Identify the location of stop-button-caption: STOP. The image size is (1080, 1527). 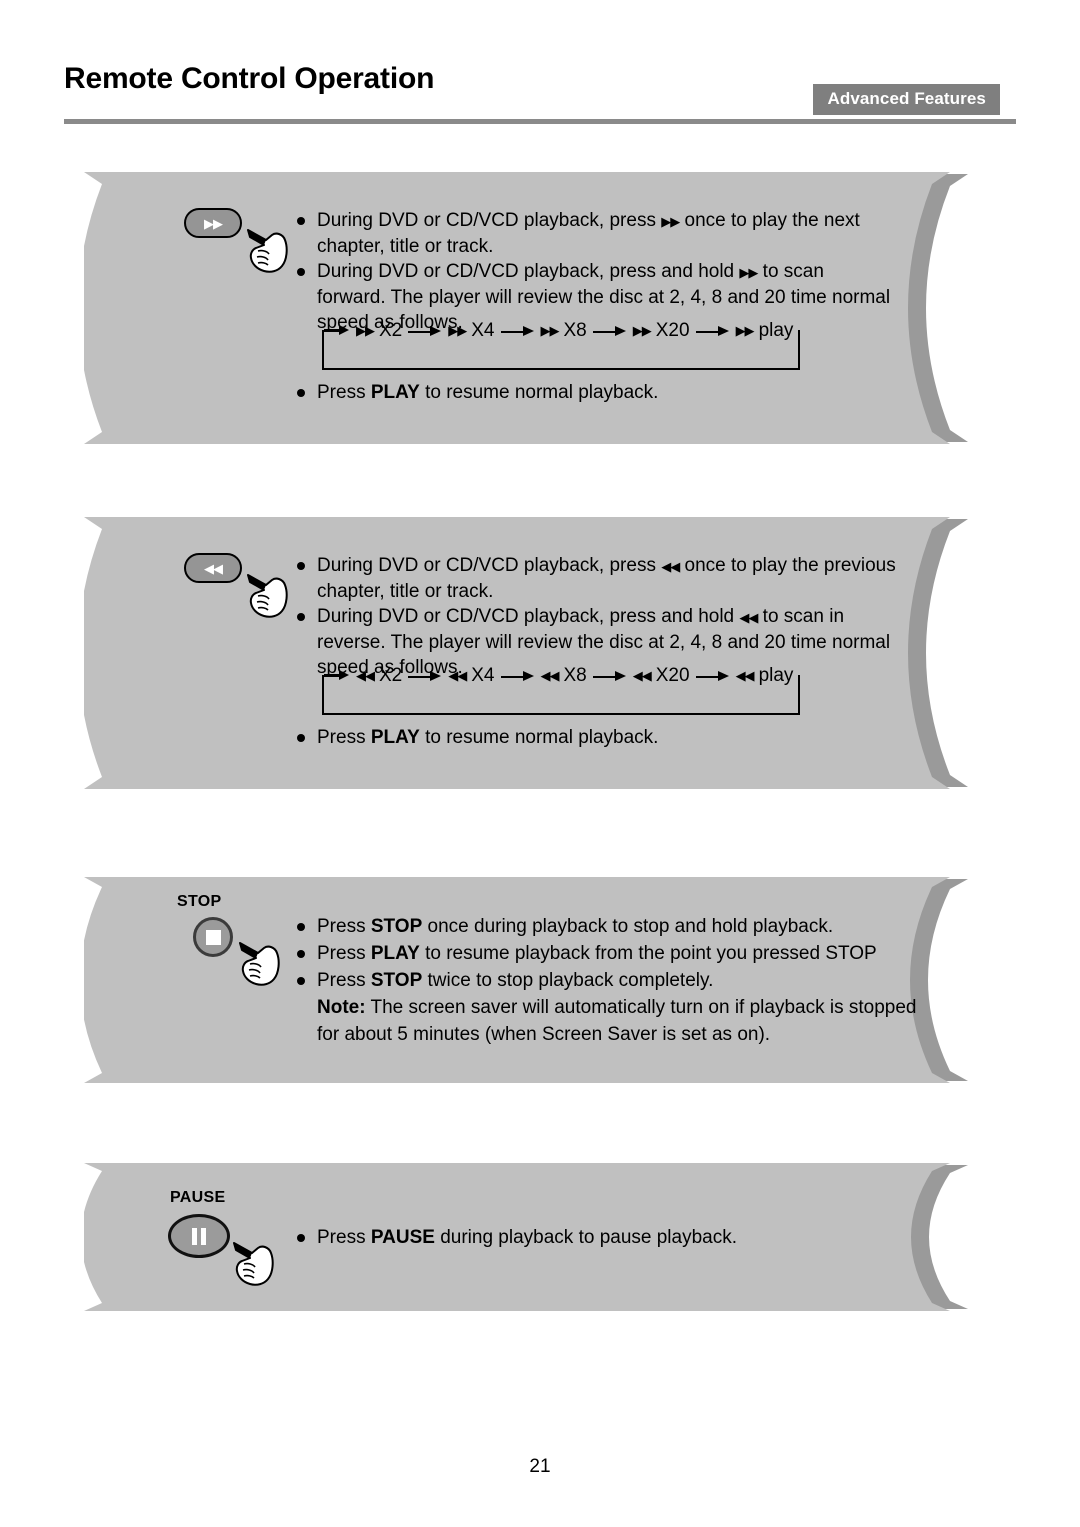
(199, 901).